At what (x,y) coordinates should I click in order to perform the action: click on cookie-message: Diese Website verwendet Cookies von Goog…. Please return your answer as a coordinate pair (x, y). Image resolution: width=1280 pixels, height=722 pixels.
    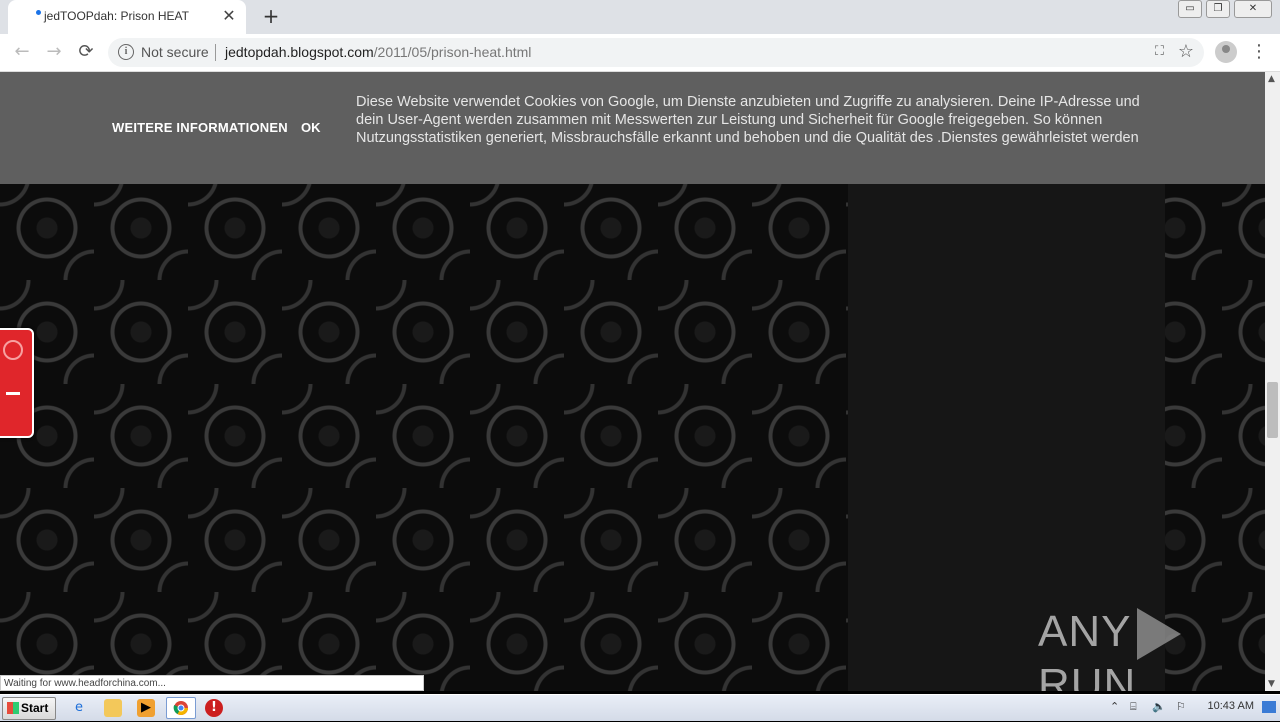
    Looking at the image, I should click on (748, 120).